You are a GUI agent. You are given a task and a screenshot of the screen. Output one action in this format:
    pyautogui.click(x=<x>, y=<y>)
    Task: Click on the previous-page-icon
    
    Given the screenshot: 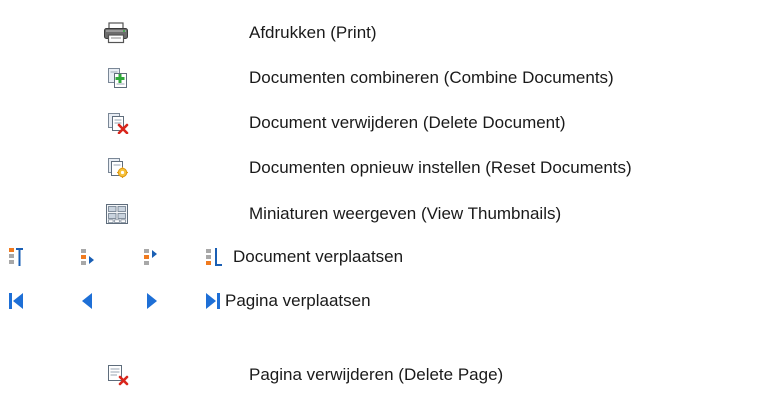 What is the action you would take?
    pyautogui.click(x=87, y=301)
    